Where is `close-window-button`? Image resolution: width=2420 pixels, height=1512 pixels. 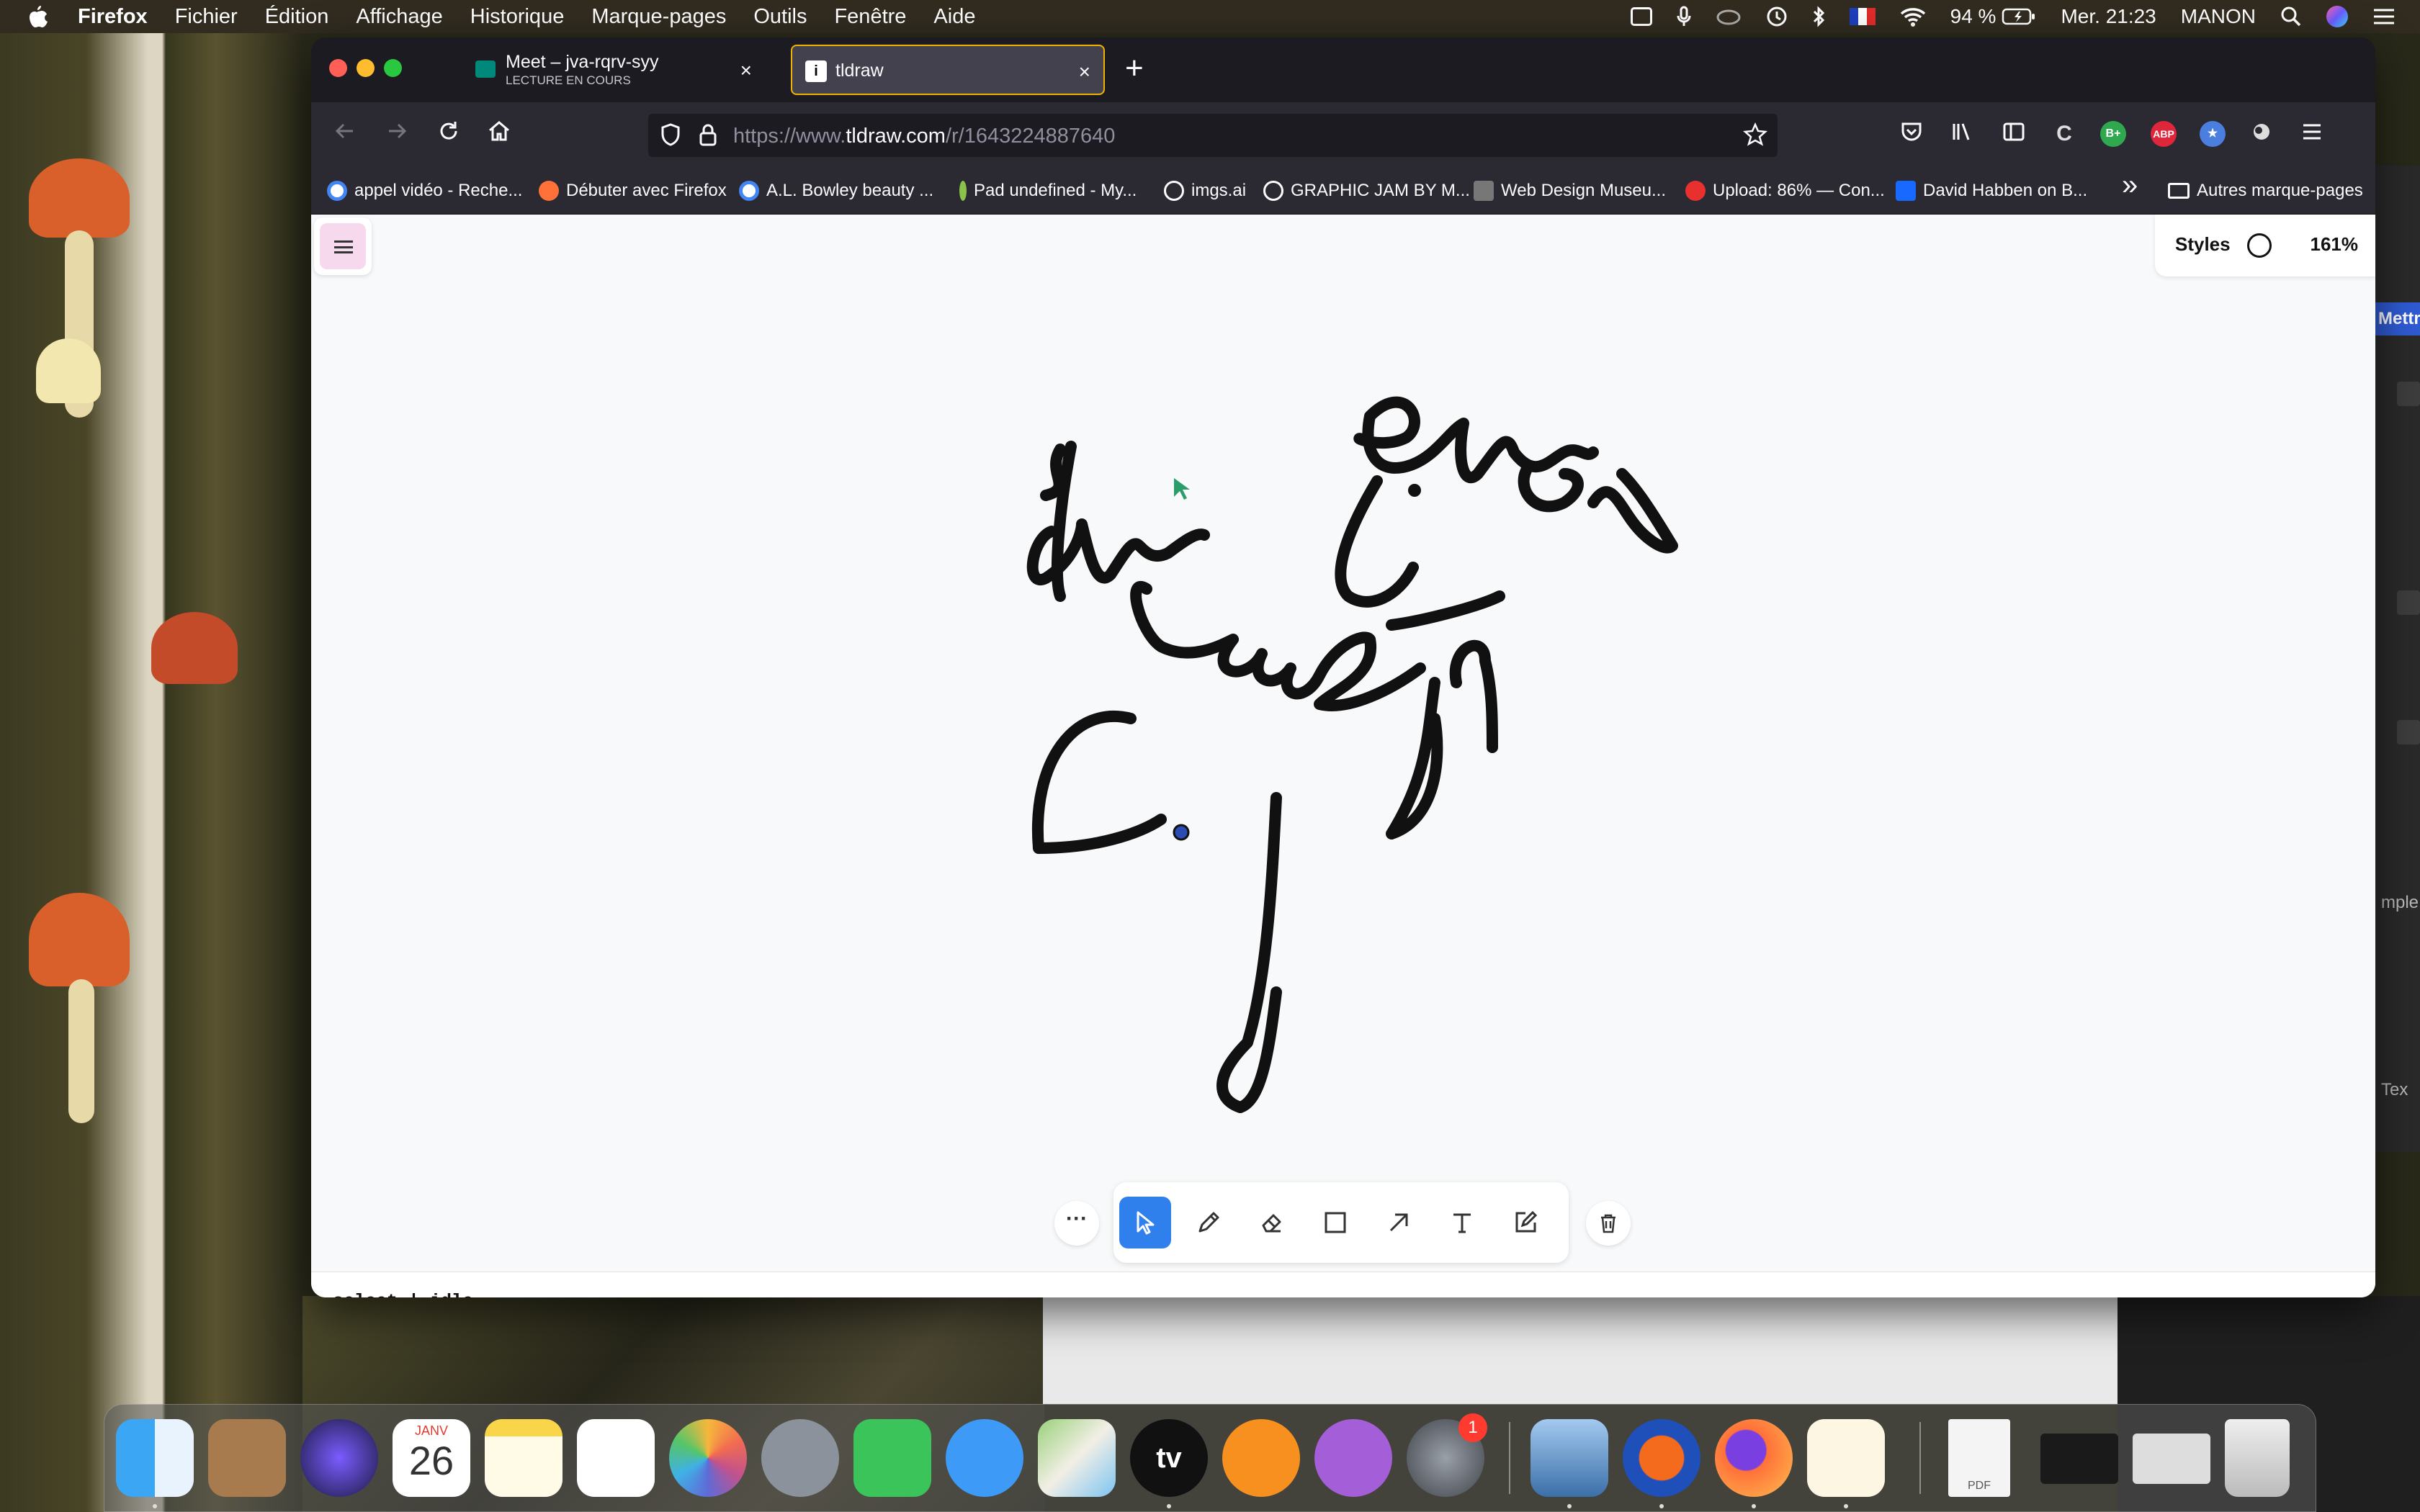
close-window-button is located at coordinates (338, 68).